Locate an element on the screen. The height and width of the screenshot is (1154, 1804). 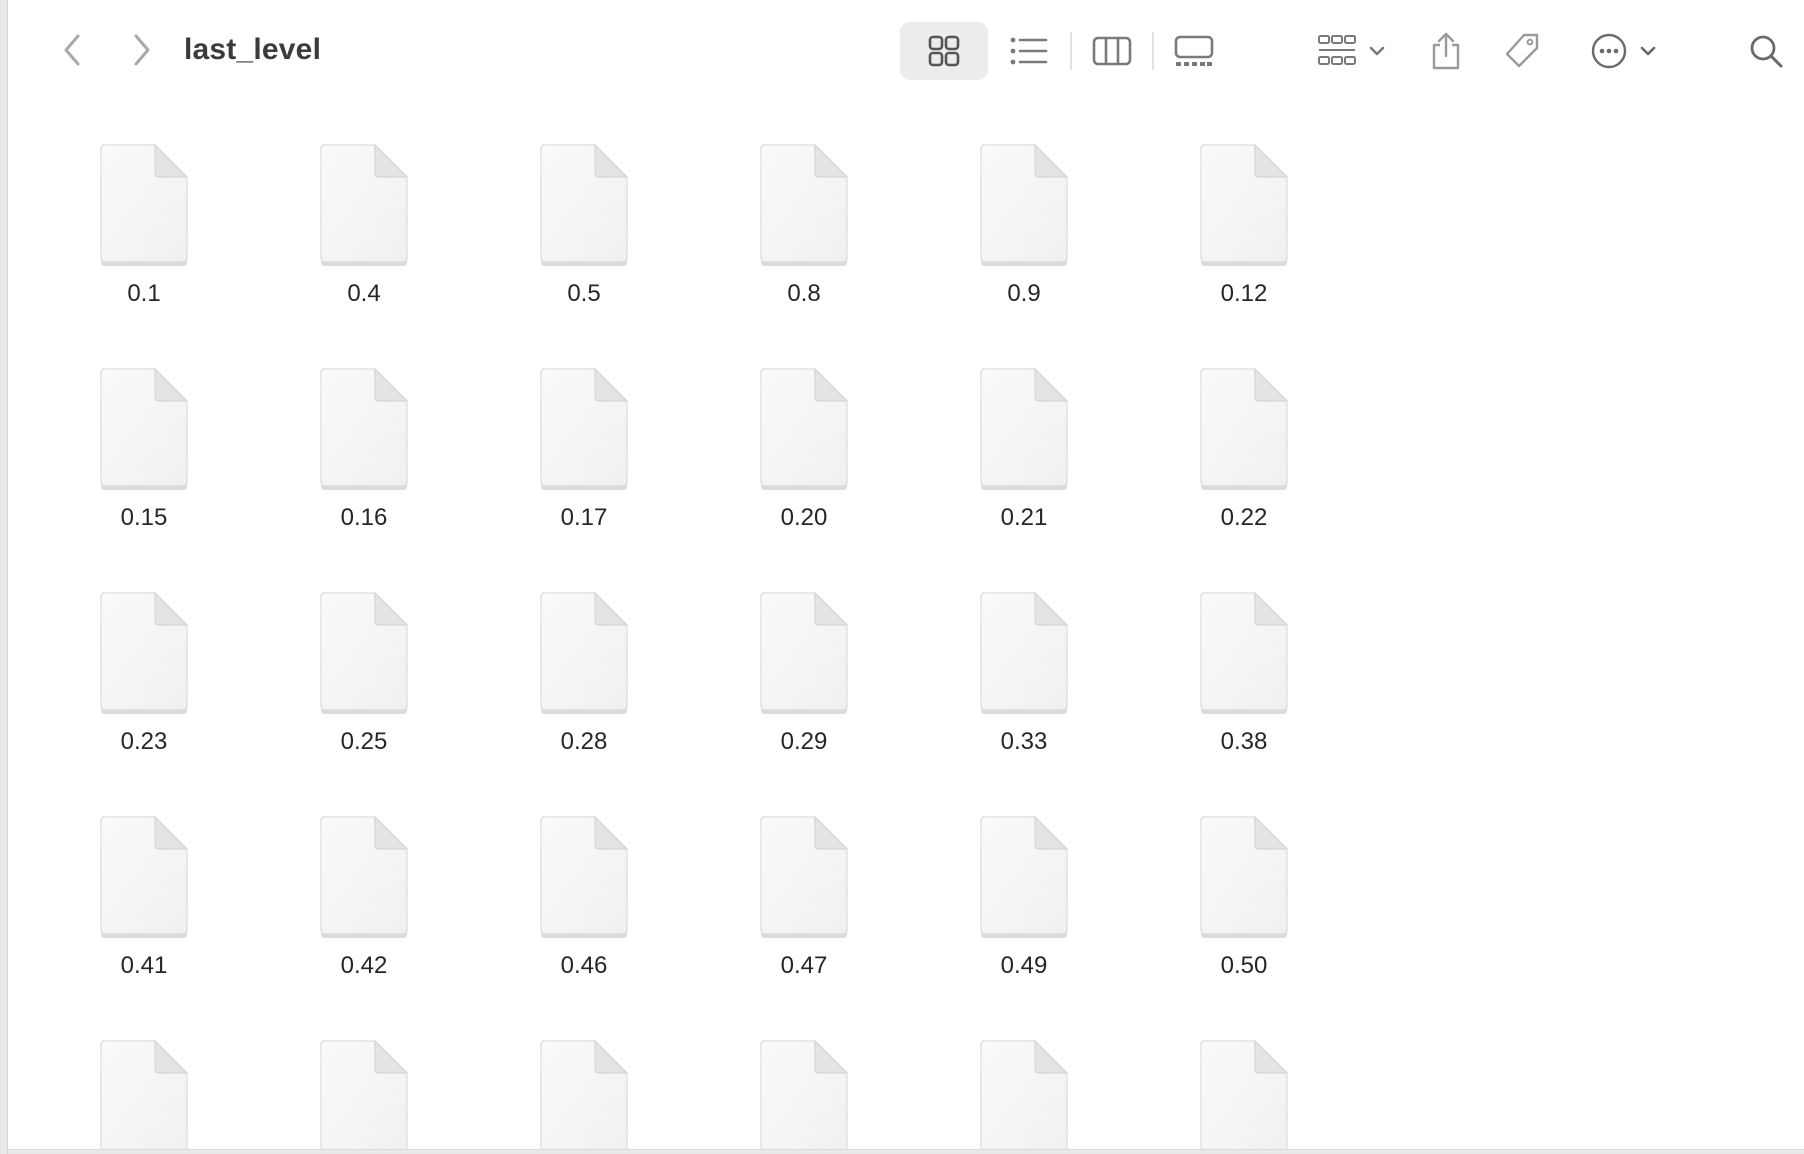
column-view-button is located at coordinates (1112, 51).